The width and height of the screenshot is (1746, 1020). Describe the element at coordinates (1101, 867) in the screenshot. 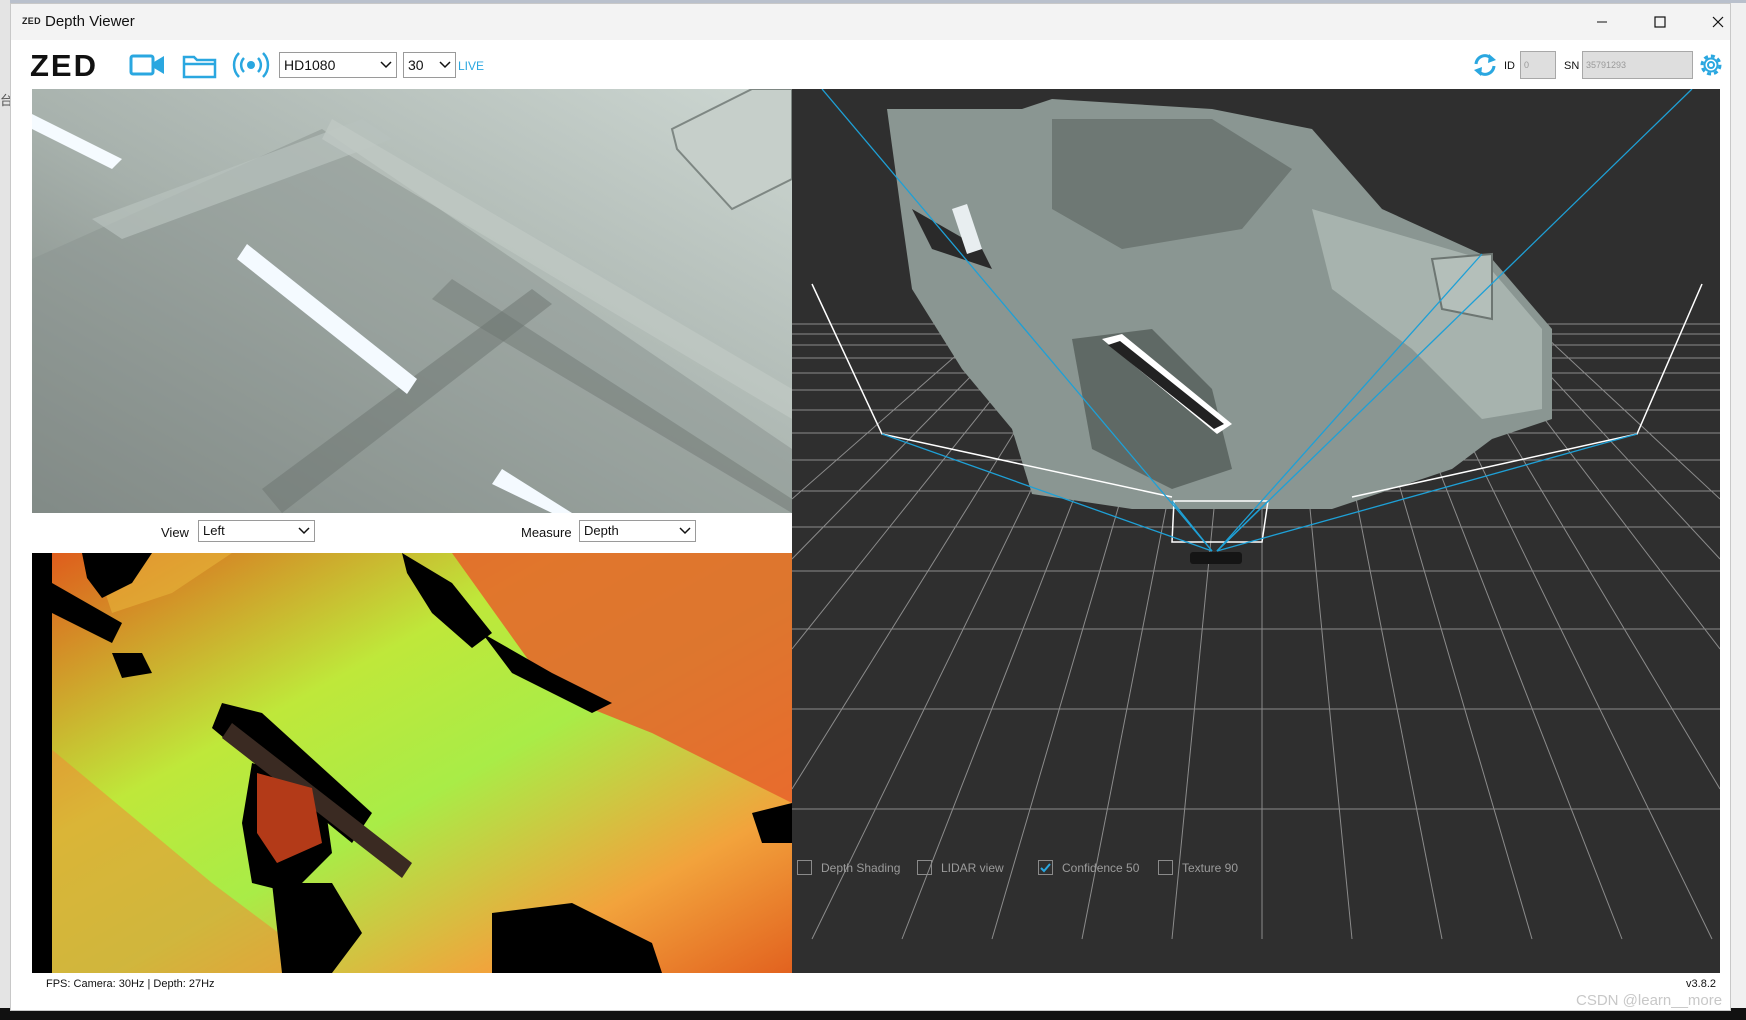

I see `confidence-label: Confidence 50` at that location.